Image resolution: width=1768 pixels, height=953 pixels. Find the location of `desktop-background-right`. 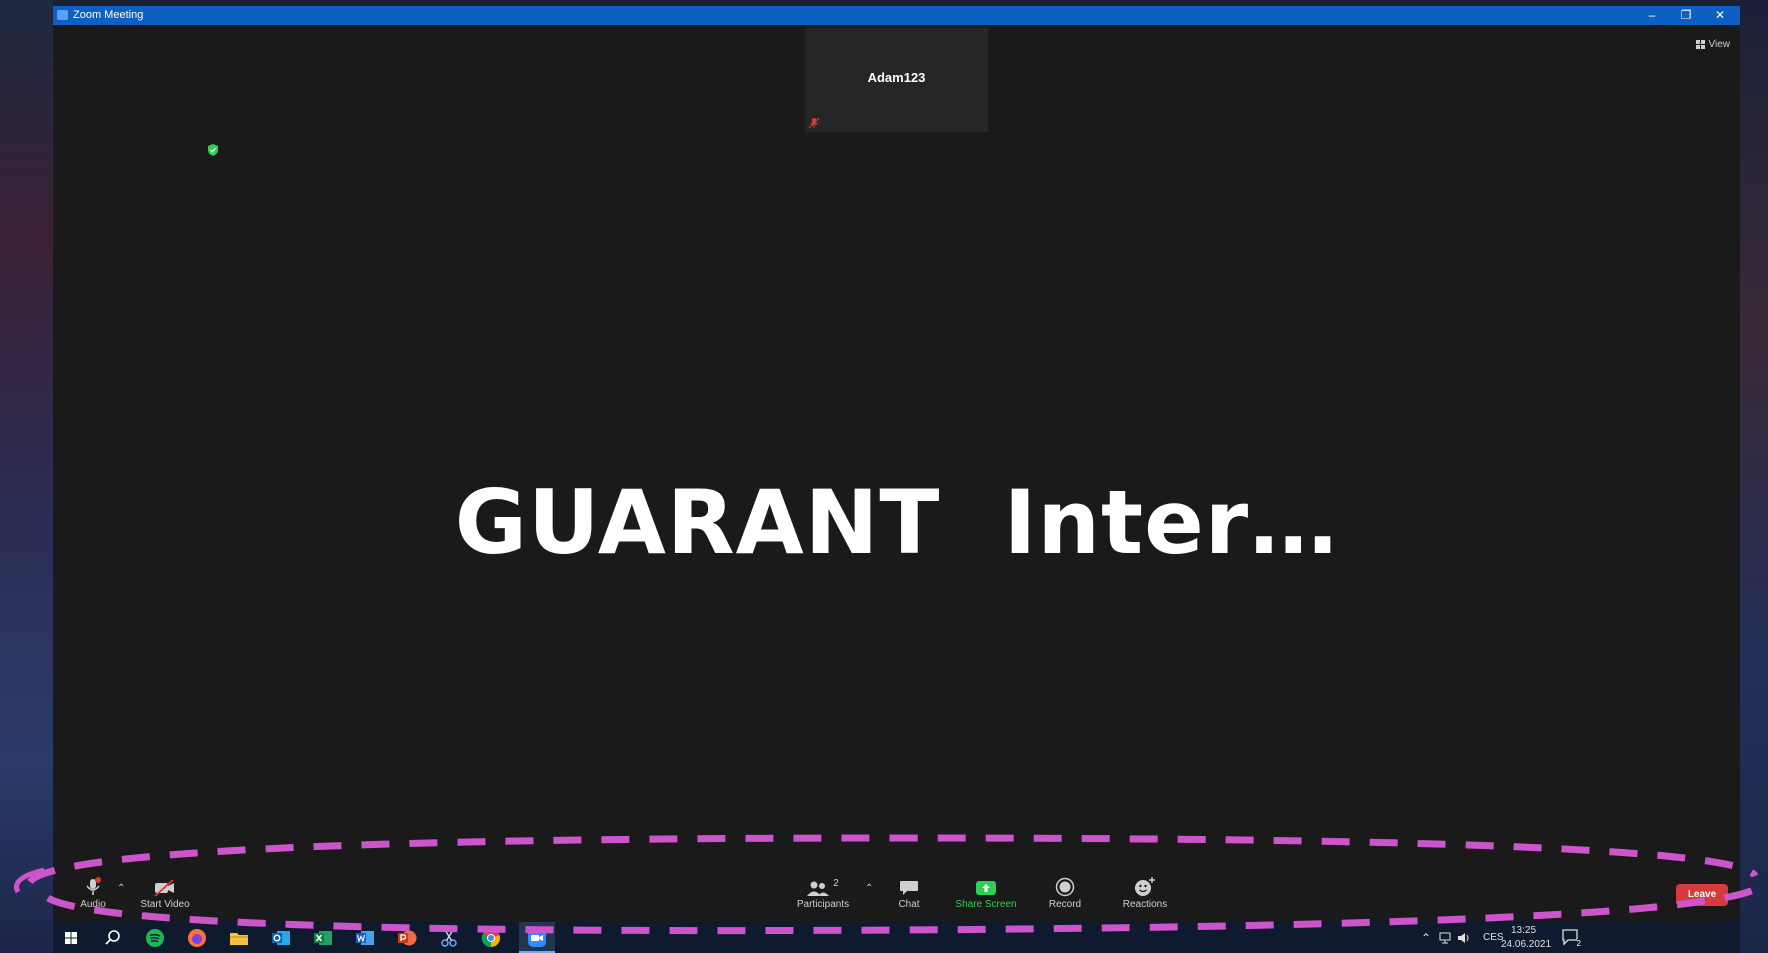

desktop-background-right is located at coordinates (1754, 476).